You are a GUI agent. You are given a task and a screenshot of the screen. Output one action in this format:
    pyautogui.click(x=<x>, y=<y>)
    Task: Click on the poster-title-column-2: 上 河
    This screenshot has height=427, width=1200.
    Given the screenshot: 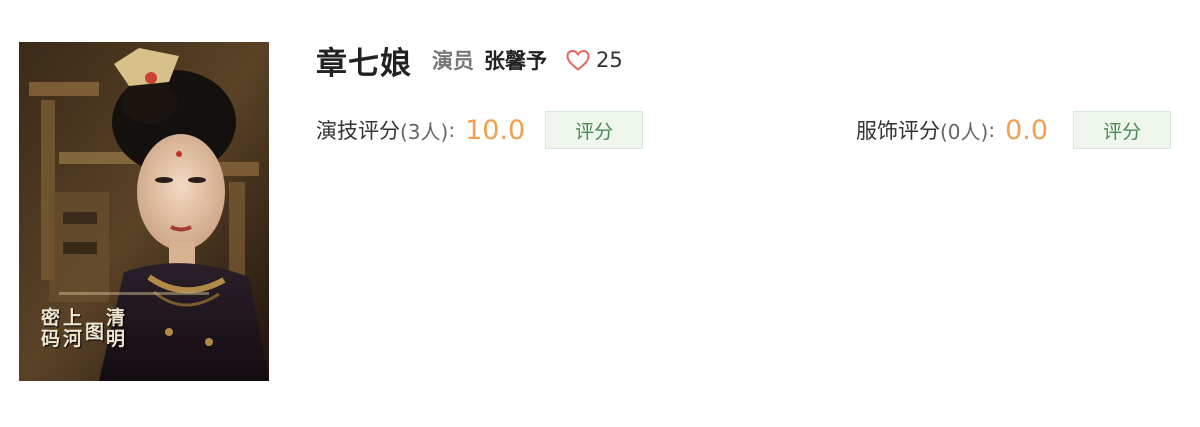 What is the action you would take?
    pyautogui.click(x=73, y=328)
    